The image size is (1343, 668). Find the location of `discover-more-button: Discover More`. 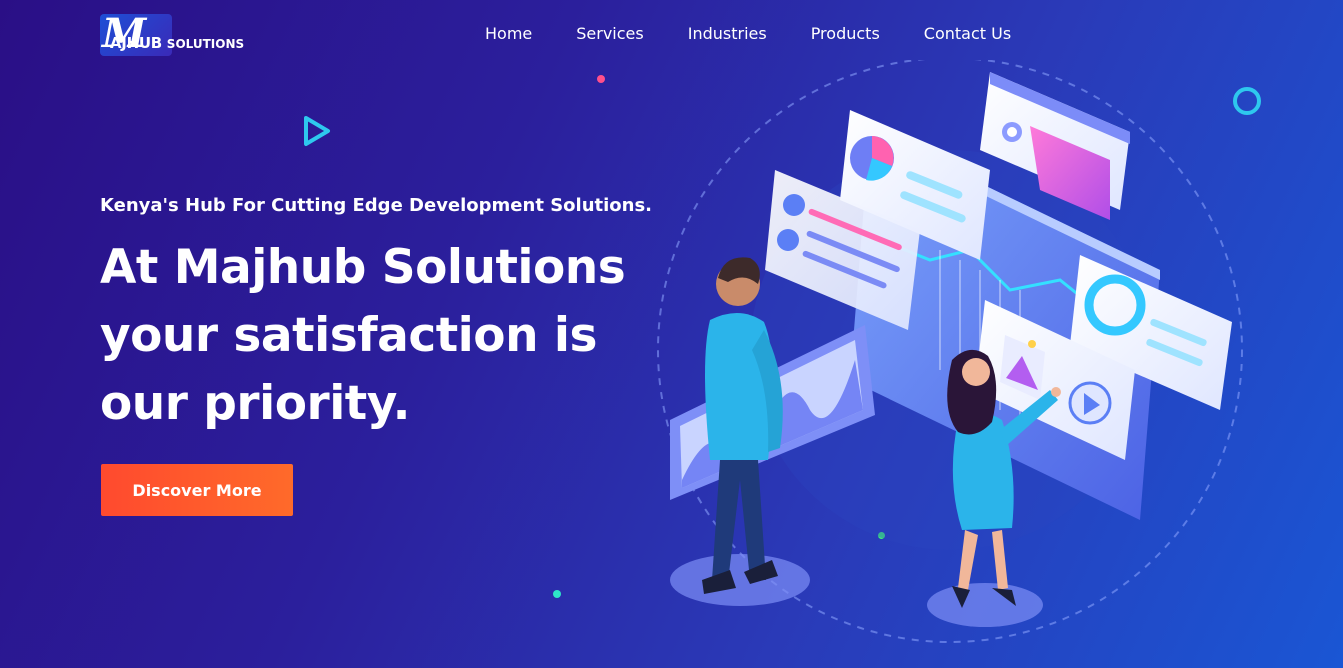

discover-more-button: Discover More is located at coordinates (197, 490).